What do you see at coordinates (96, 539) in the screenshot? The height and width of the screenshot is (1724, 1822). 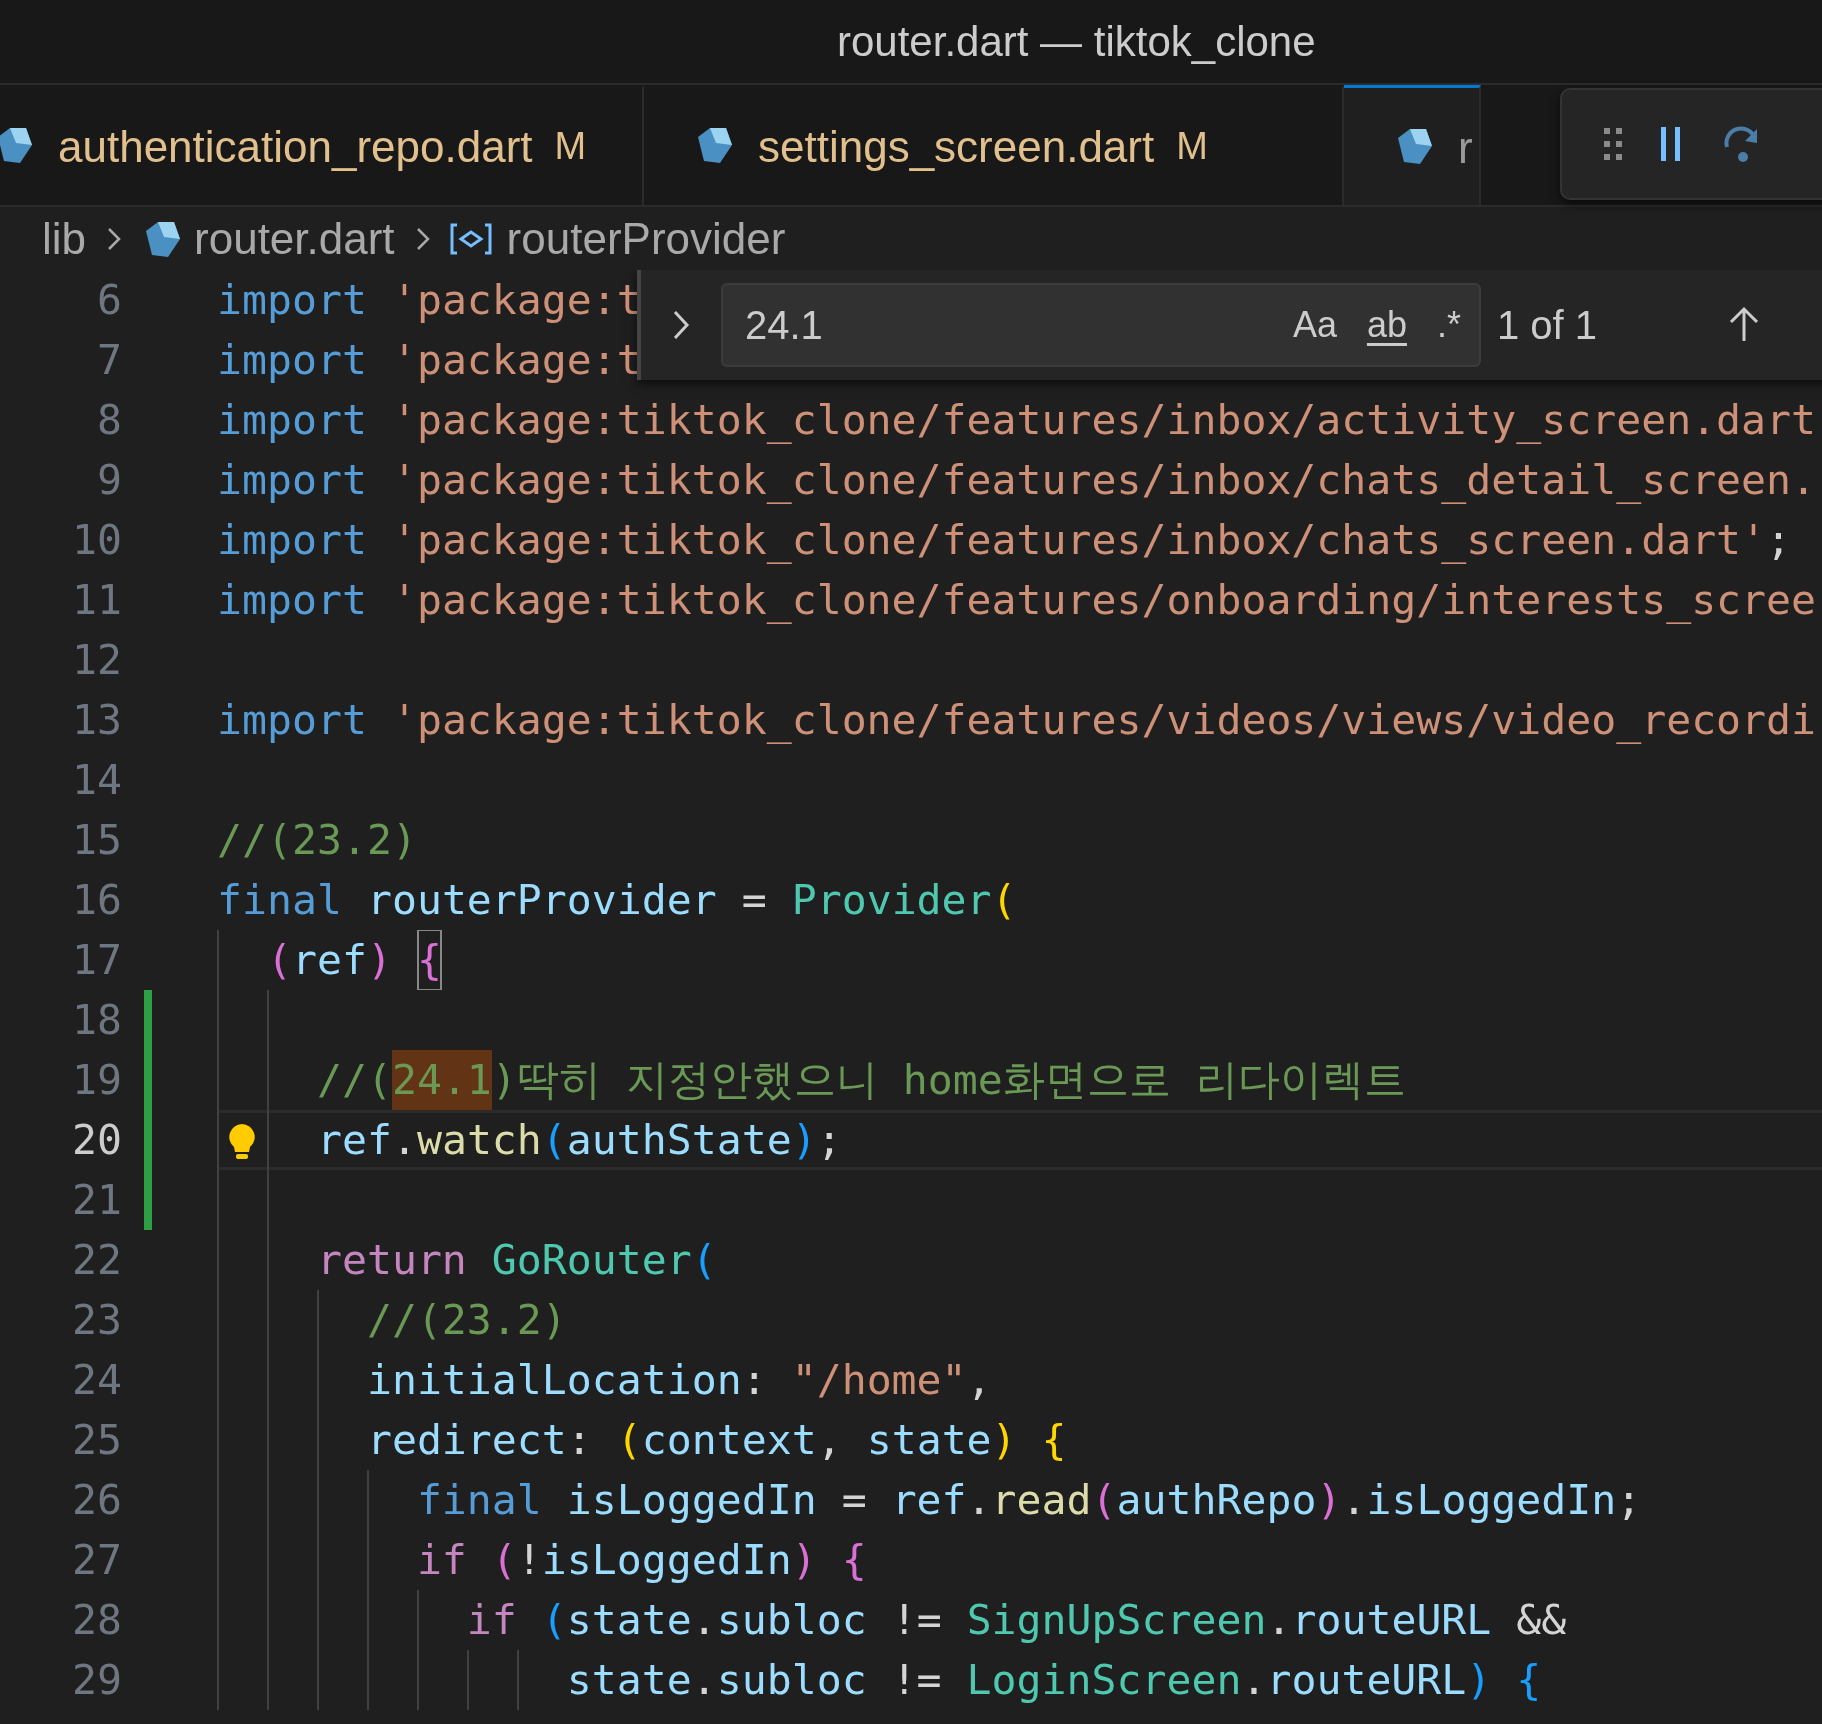 I see `line-number: 10` at bounding box center [96, 539].